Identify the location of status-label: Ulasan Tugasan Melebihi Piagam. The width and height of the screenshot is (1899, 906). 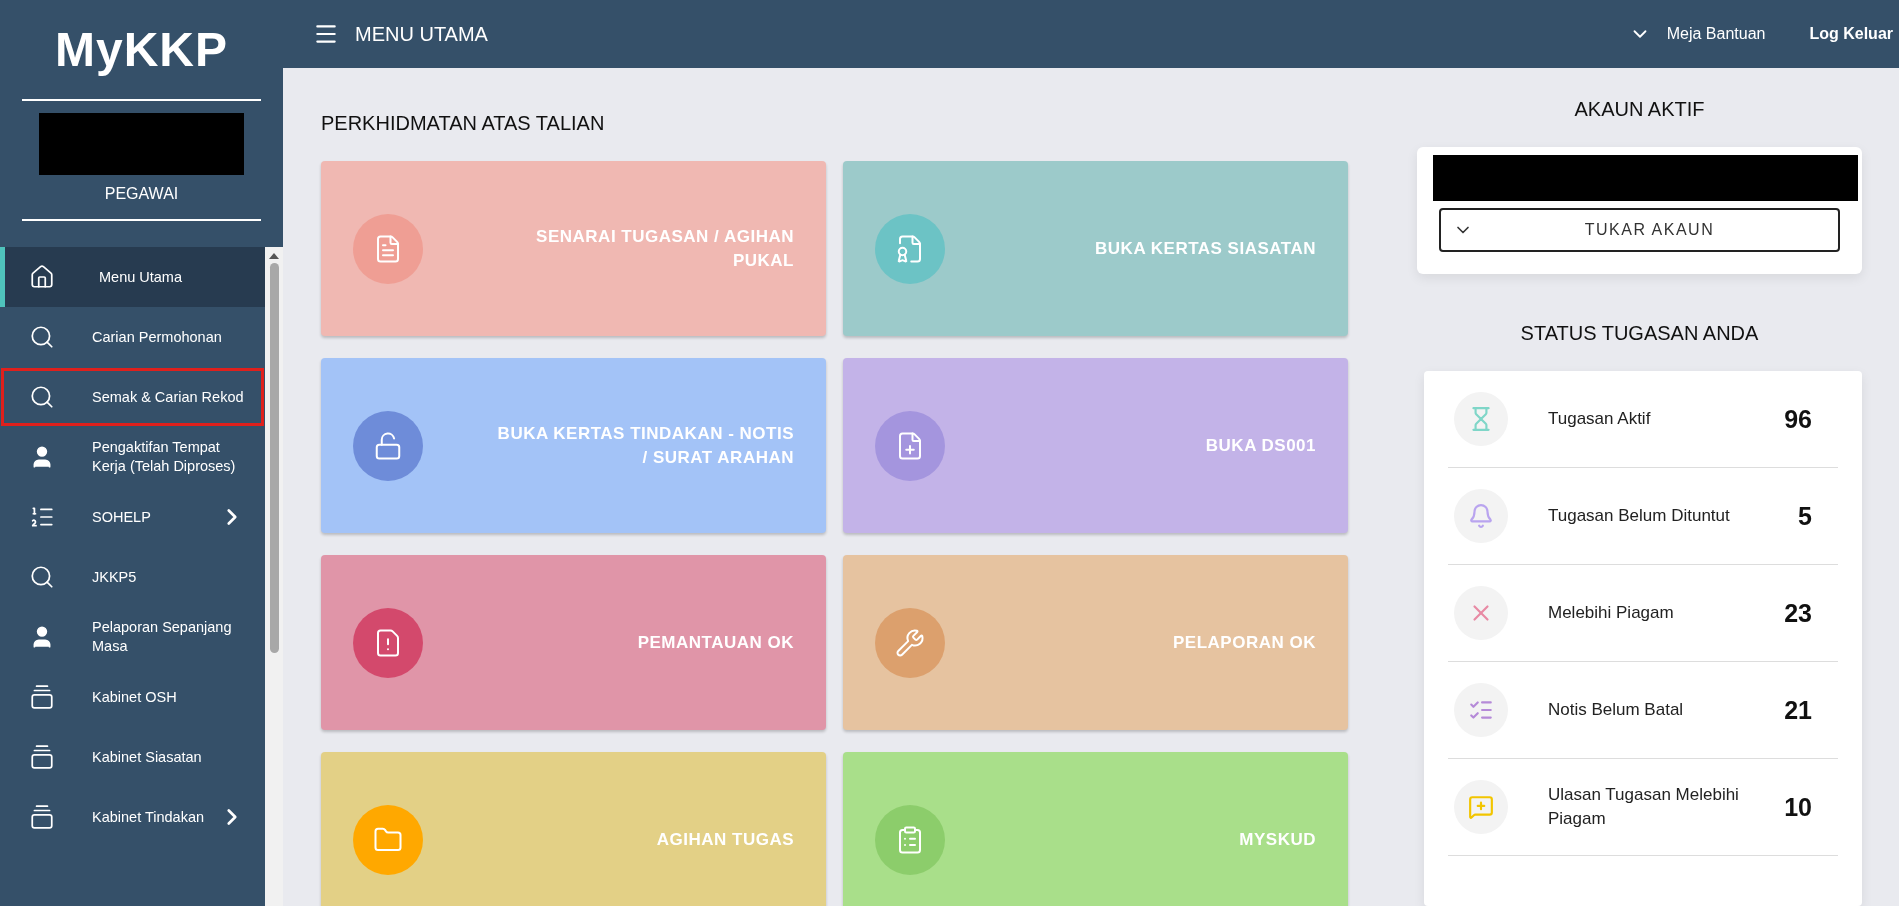
(1644, 807).